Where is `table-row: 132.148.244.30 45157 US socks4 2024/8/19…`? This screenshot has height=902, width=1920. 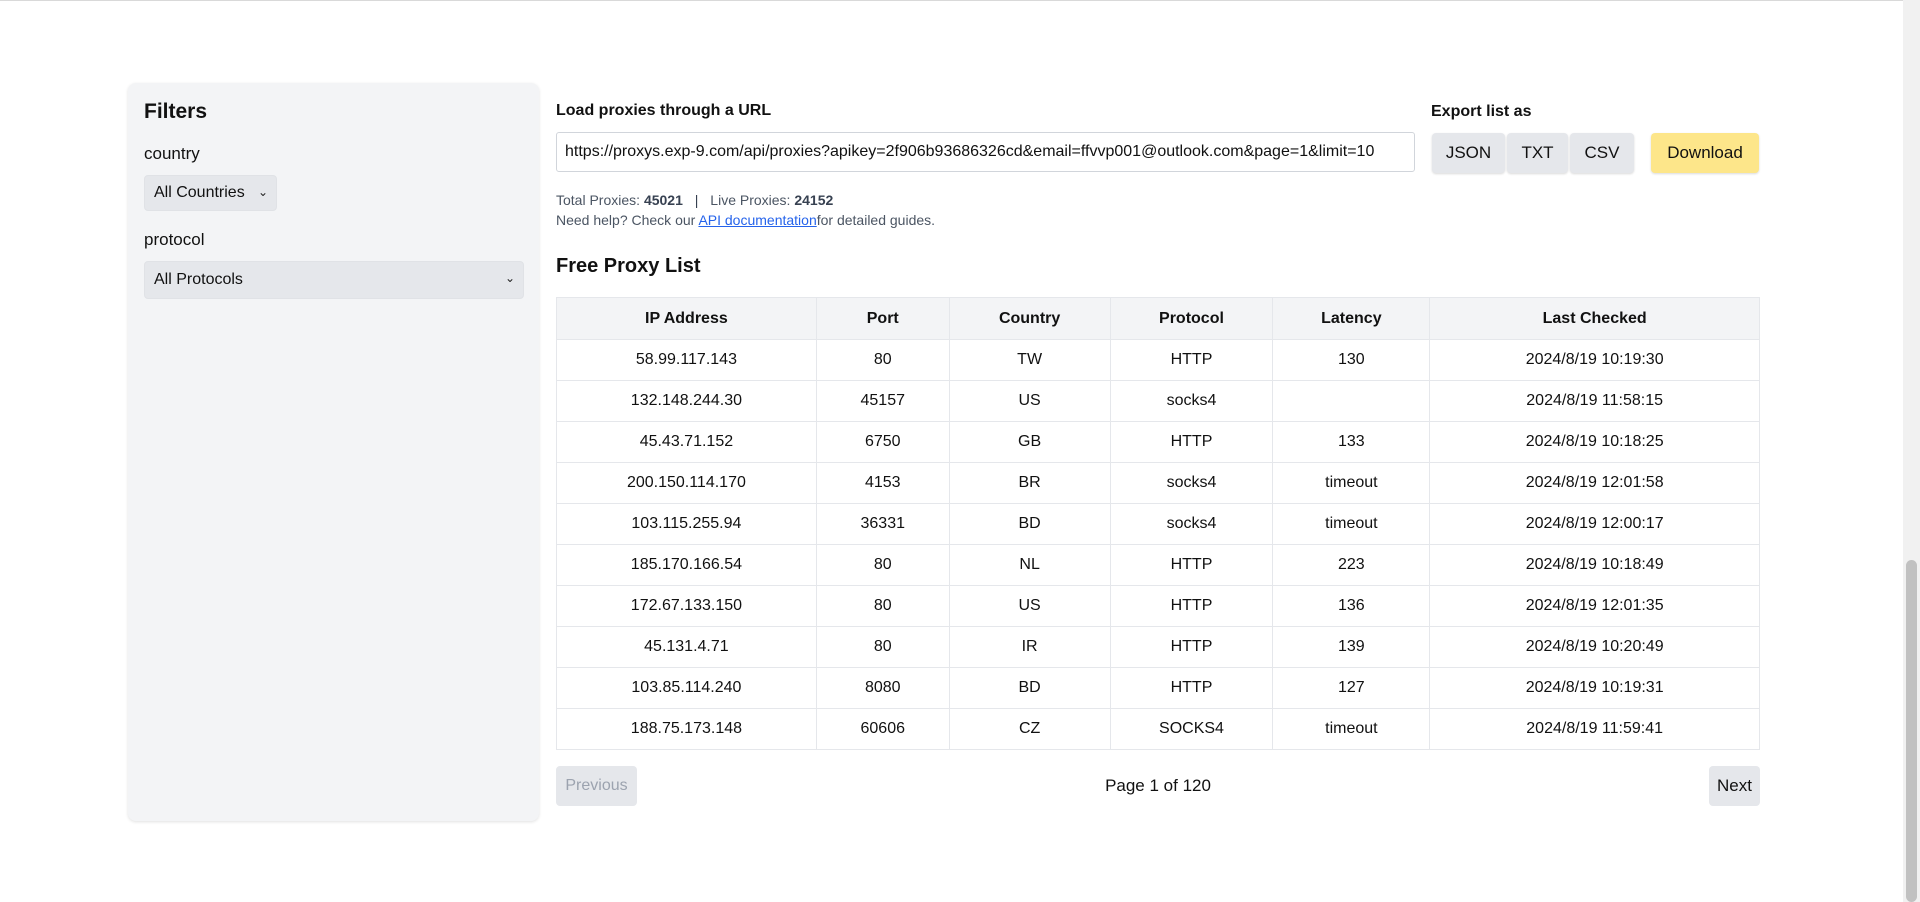 table-row: 132.148.244.30 45157 US socks4 2024/8/19… is located at coordinates (1158, 401).